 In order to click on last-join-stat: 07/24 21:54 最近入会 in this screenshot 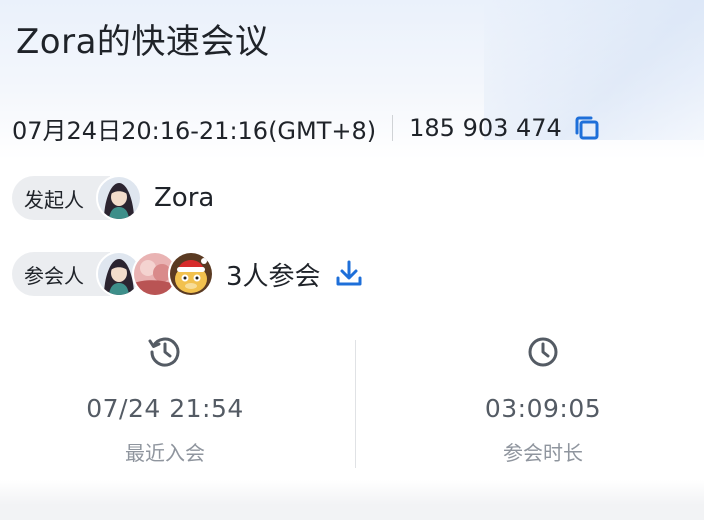, I will do `click(165, 398)`.